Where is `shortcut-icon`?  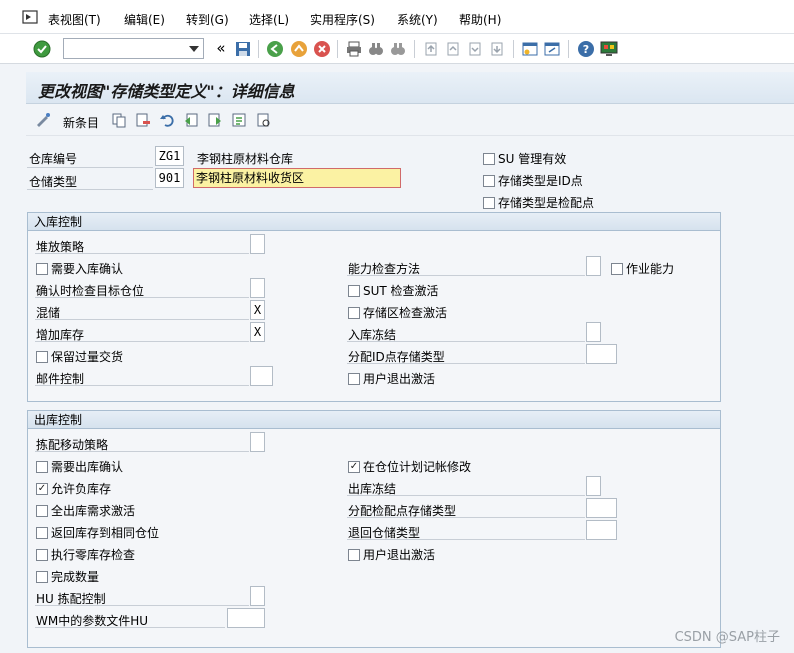
shortcut-icon is located at coordinates (552, 49).